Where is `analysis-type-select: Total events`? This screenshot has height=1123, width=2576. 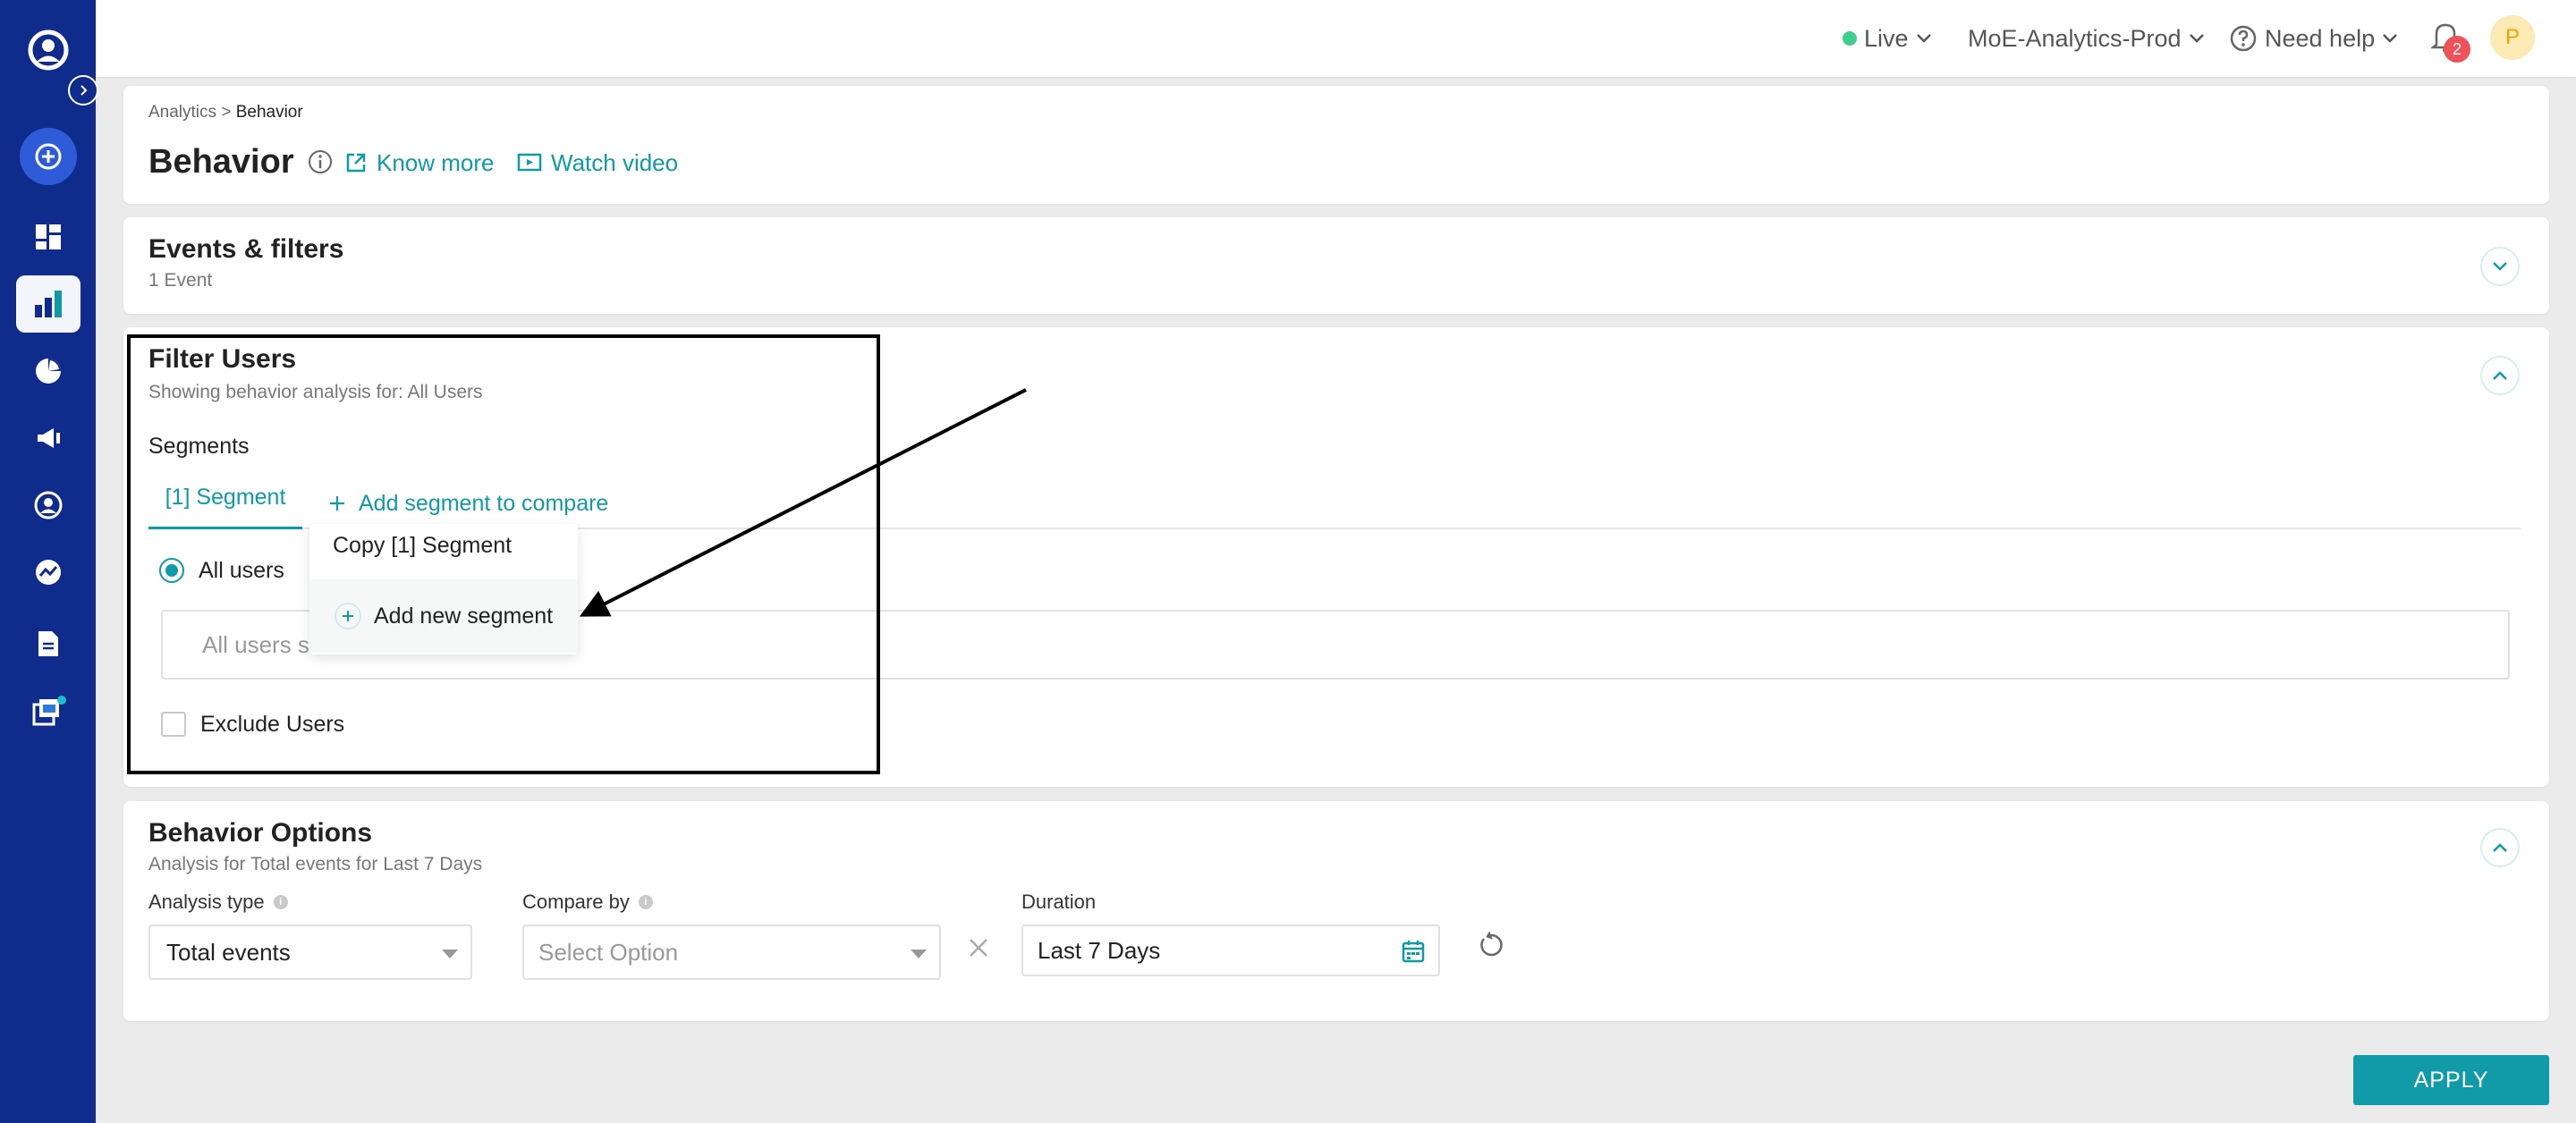 analysis-type-select: Total events is located at coordinates (310, 952).